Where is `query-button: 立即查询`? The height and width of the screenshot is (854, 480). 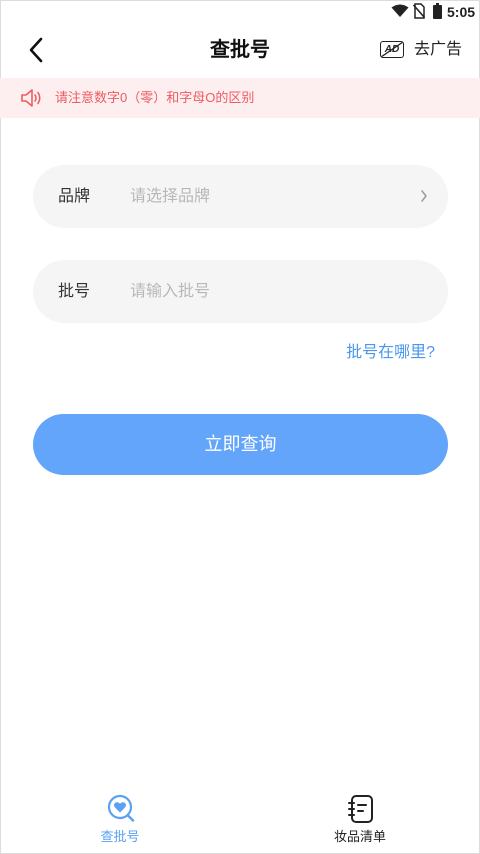 query-button: 立即查询 is located at coordinates (240, 444).